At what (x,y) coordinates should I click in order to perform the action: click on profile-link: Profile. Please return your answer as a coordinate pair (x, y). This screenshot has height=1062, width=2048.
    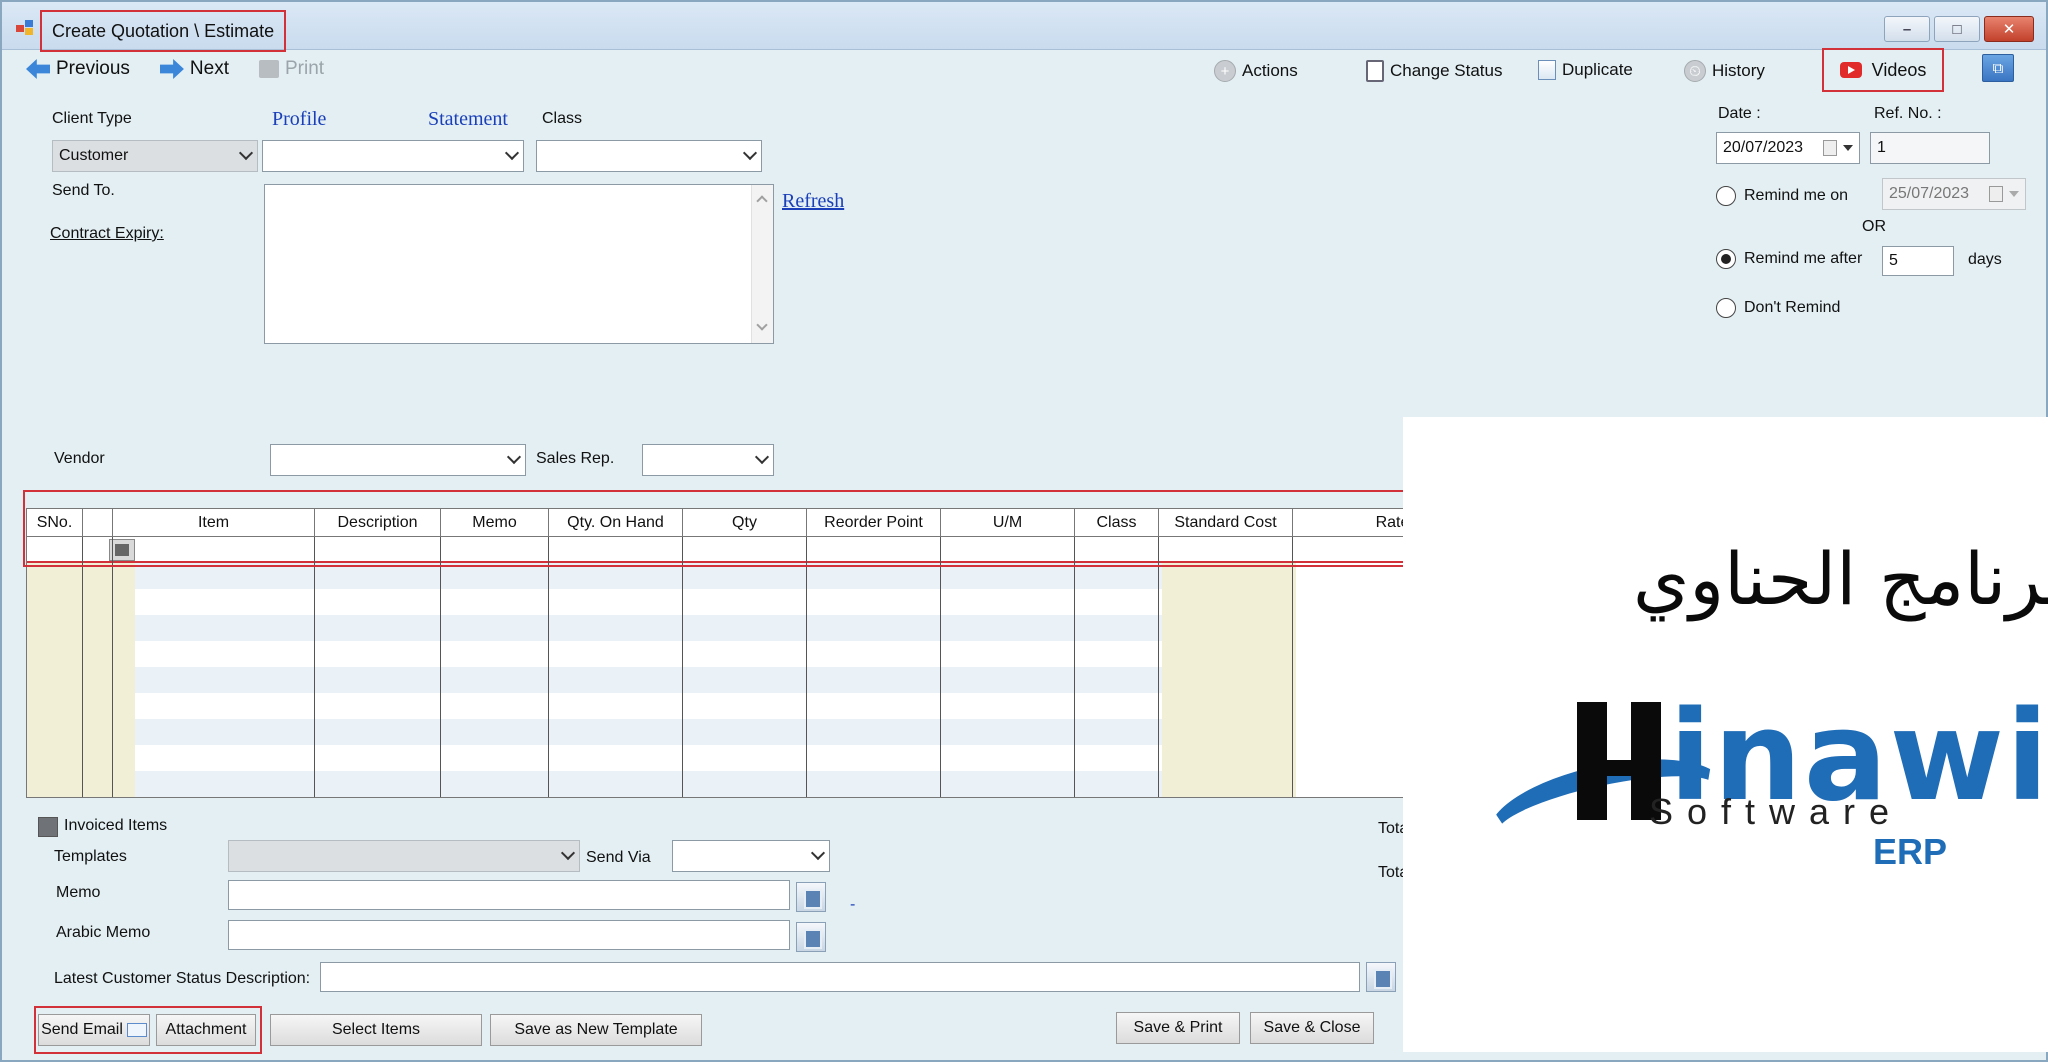
    Looking at the image, I should click on (299, 119).